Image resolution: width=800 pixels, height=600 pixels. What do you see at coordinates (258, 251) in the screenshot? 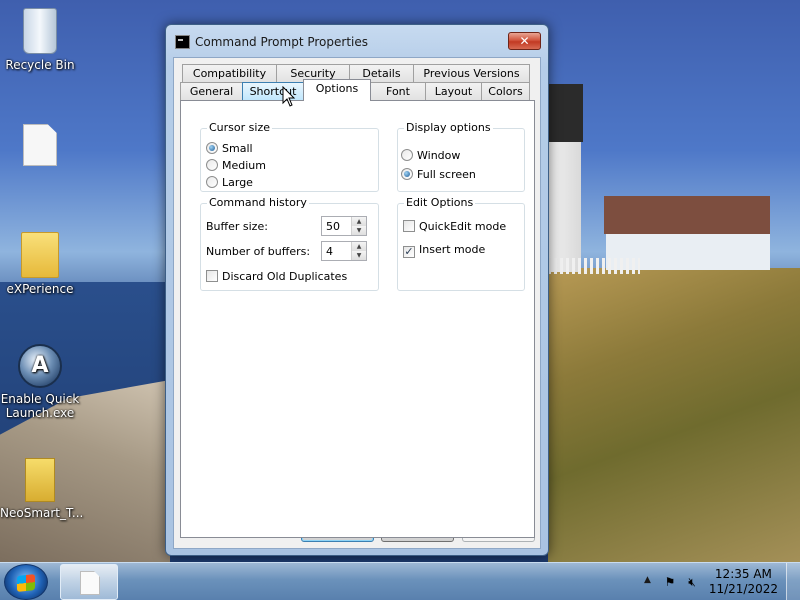
I see `number-of-buffers-label: Number of buffers:` at bounding box center [258, 251].